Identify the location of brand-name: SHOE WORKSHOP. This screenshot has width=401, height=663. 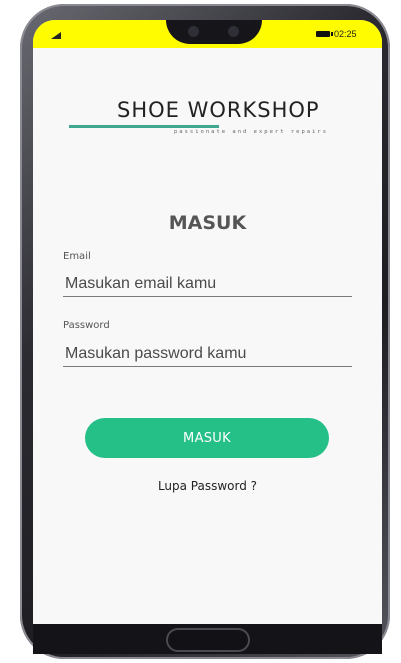
(218, 110).